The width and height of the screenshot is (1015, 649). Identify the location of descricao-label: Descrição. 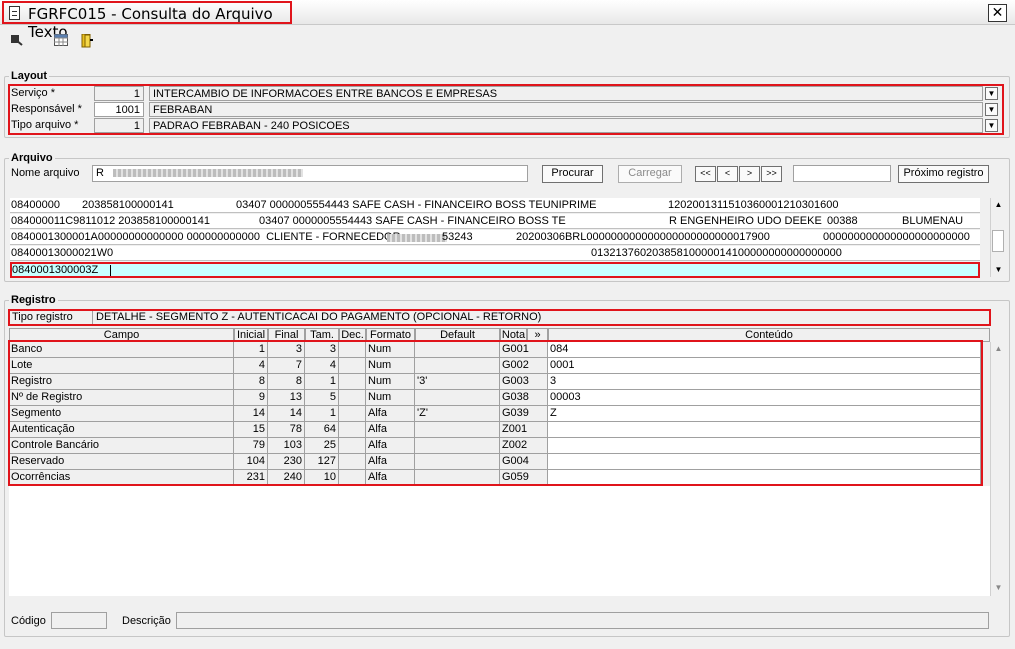
(146, 621).